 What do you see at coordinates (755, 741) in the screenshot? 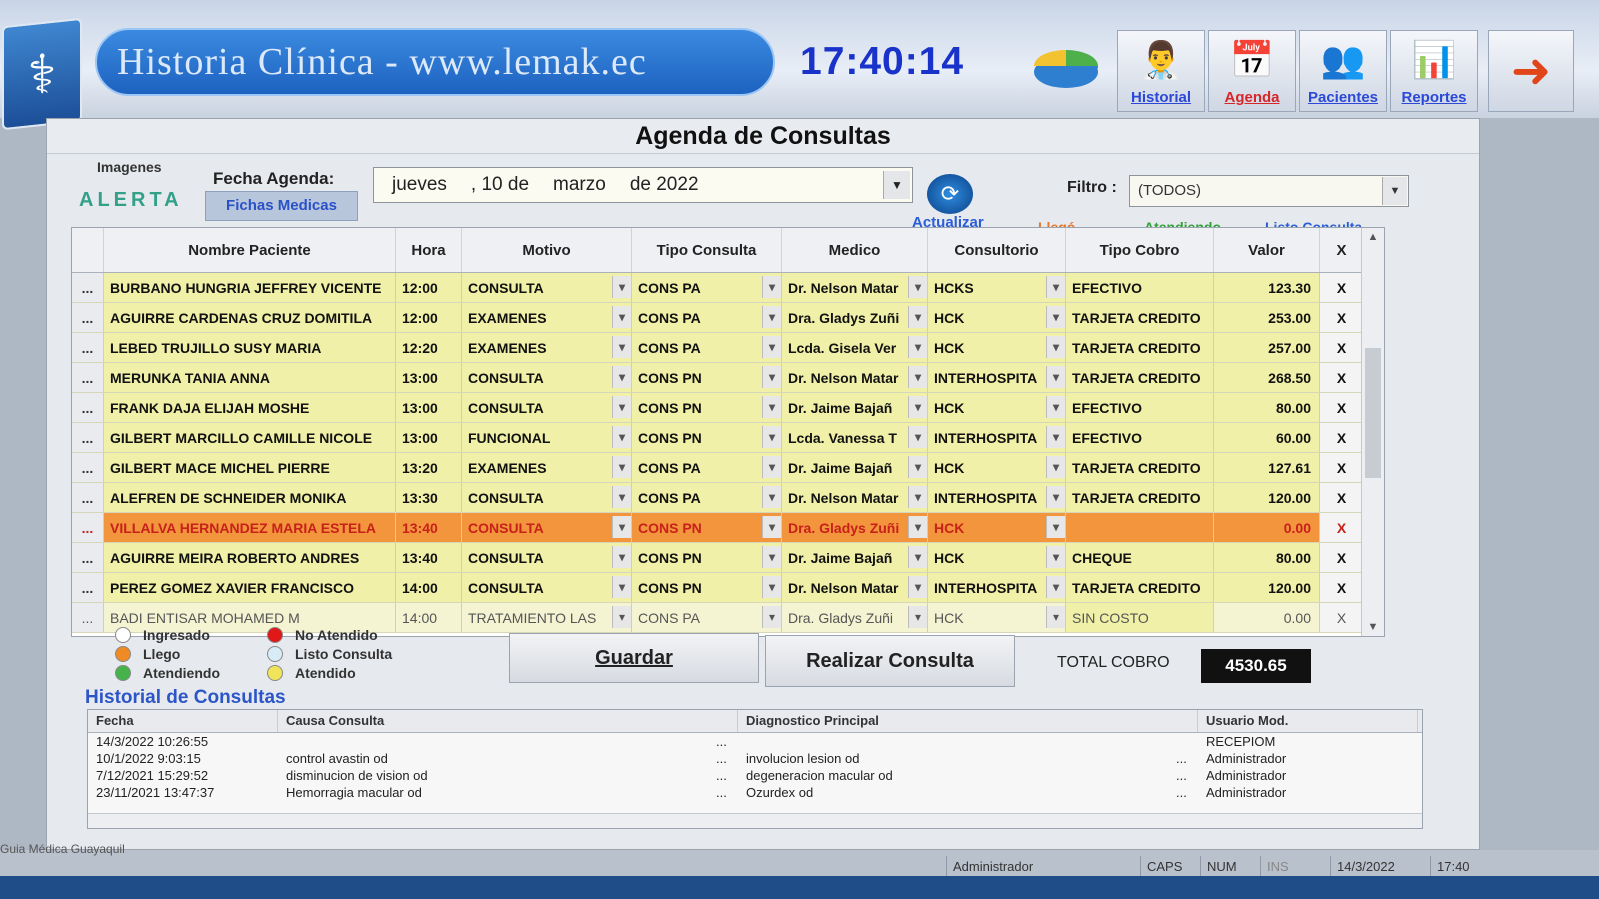
I see `historial-row: 14/3/2022 10:26:55... RECEPIOM` at bounding box center [755, 741].